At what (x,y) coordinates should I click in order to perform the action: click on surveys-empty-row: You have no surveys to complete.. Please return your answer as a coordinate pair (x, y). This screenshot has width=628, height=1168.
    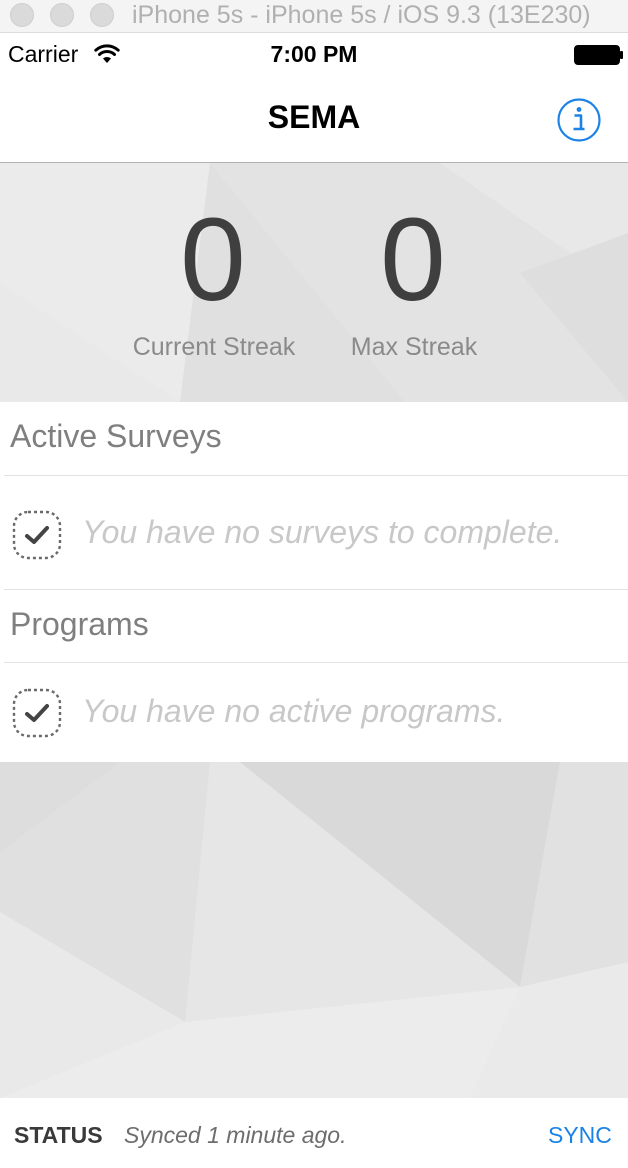
    Looking at the image, I should click on (314, 531).